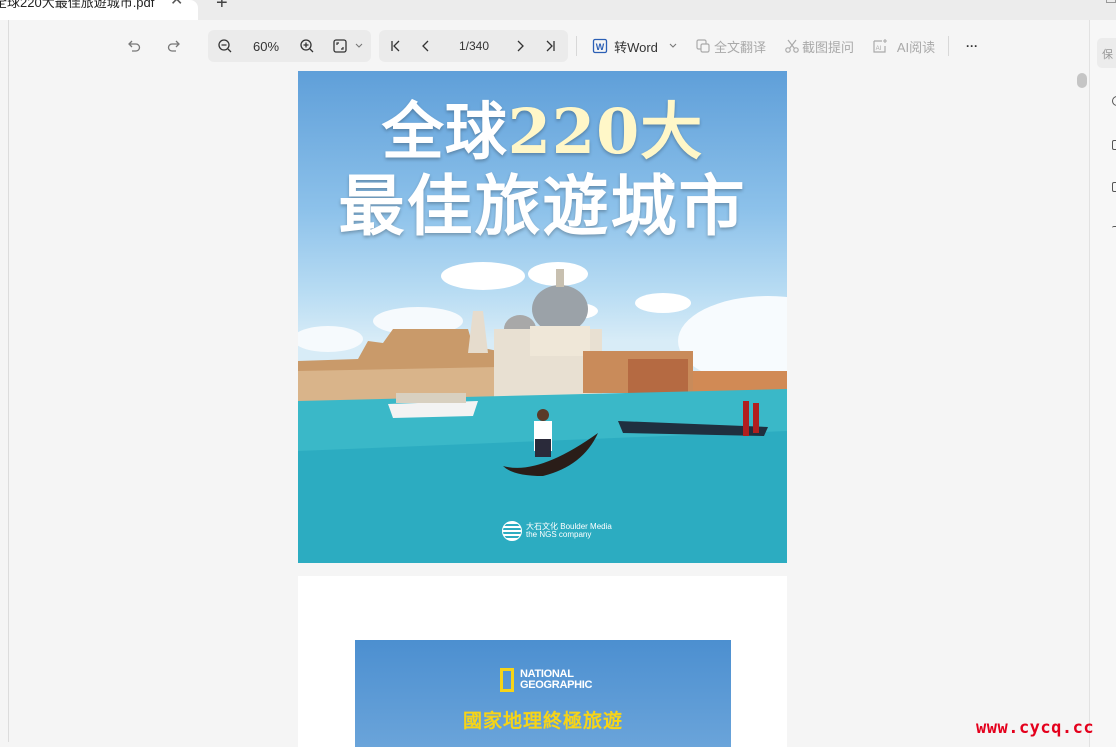 The height and width of the screenshot is (747, 1116). Describe the element at coordinates (916, 46) in the screenshot. I see `ai-read-button: AI阅读` at that location.